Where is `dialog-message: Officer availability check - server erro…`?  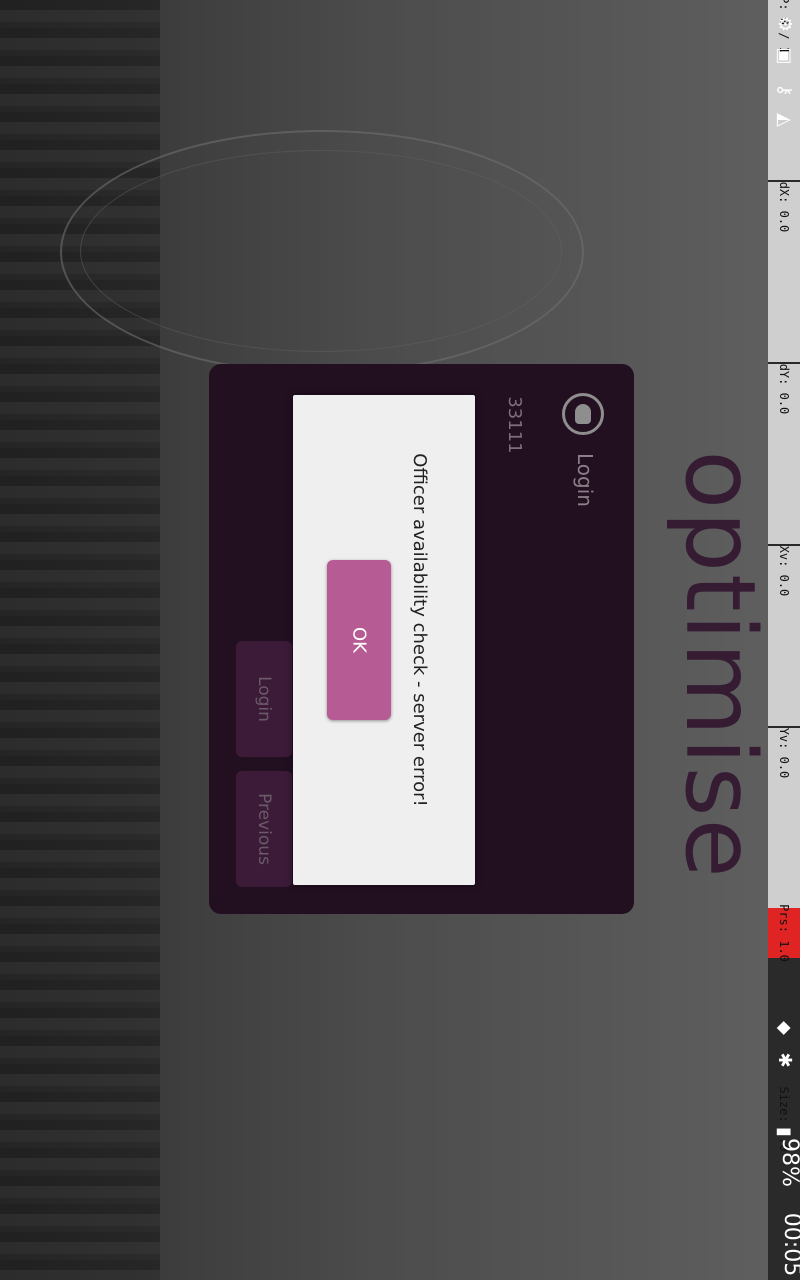 dialog-message: Officer availability check - server erro… is located at coordinates (419, 630).